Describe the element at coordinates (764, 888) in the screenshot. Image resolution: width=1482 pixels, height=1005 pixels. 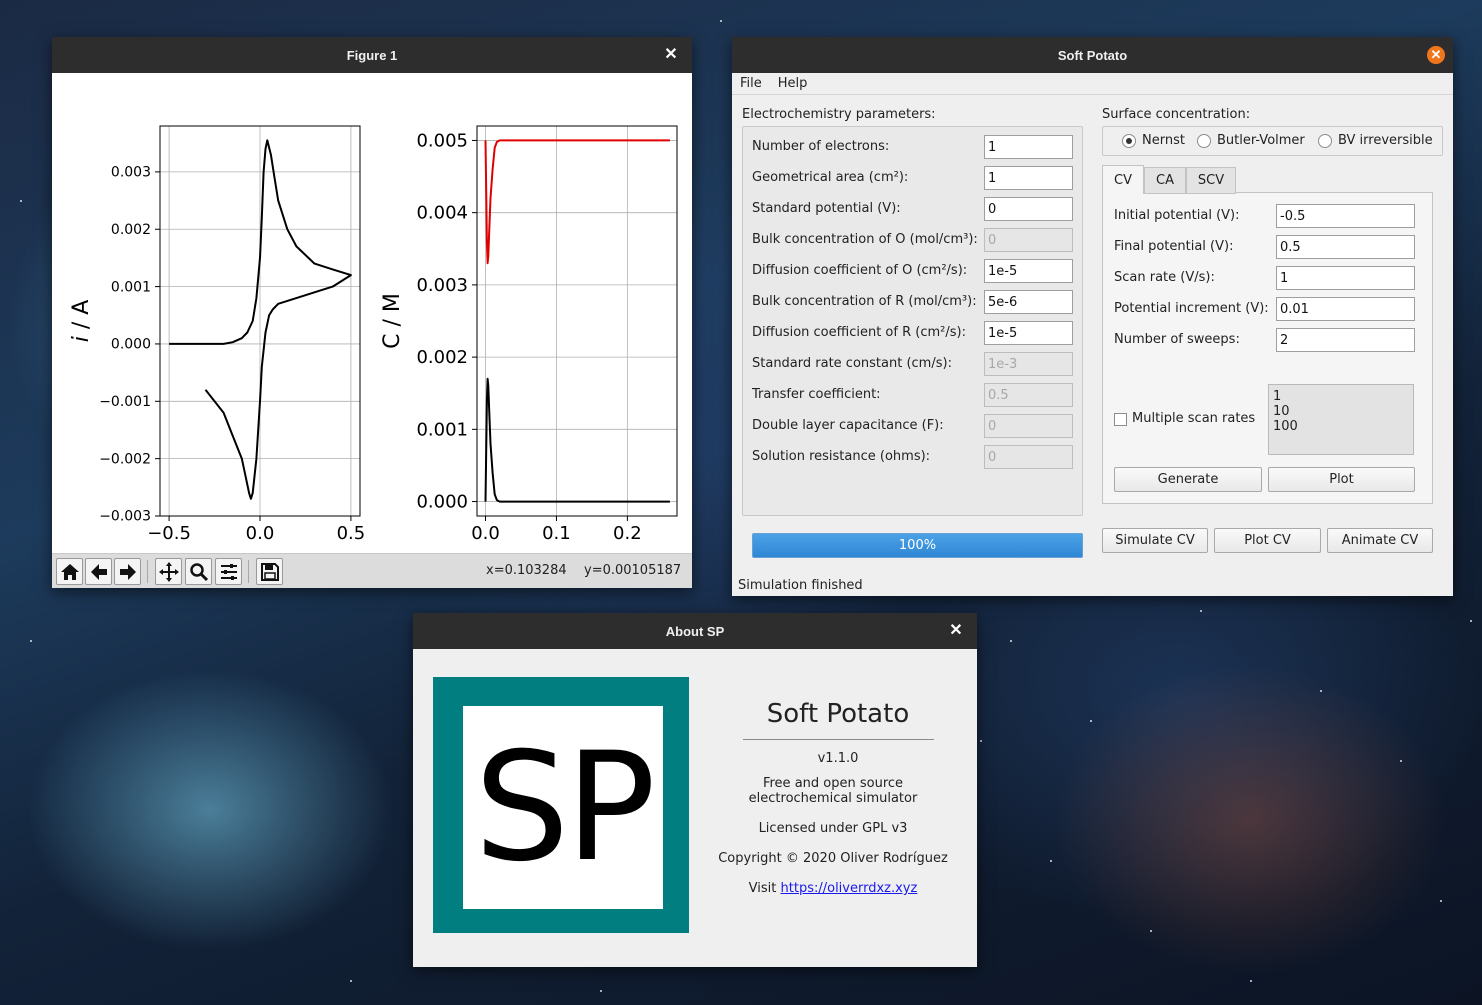
I see `about-visit-prefix: Visit` at that location.